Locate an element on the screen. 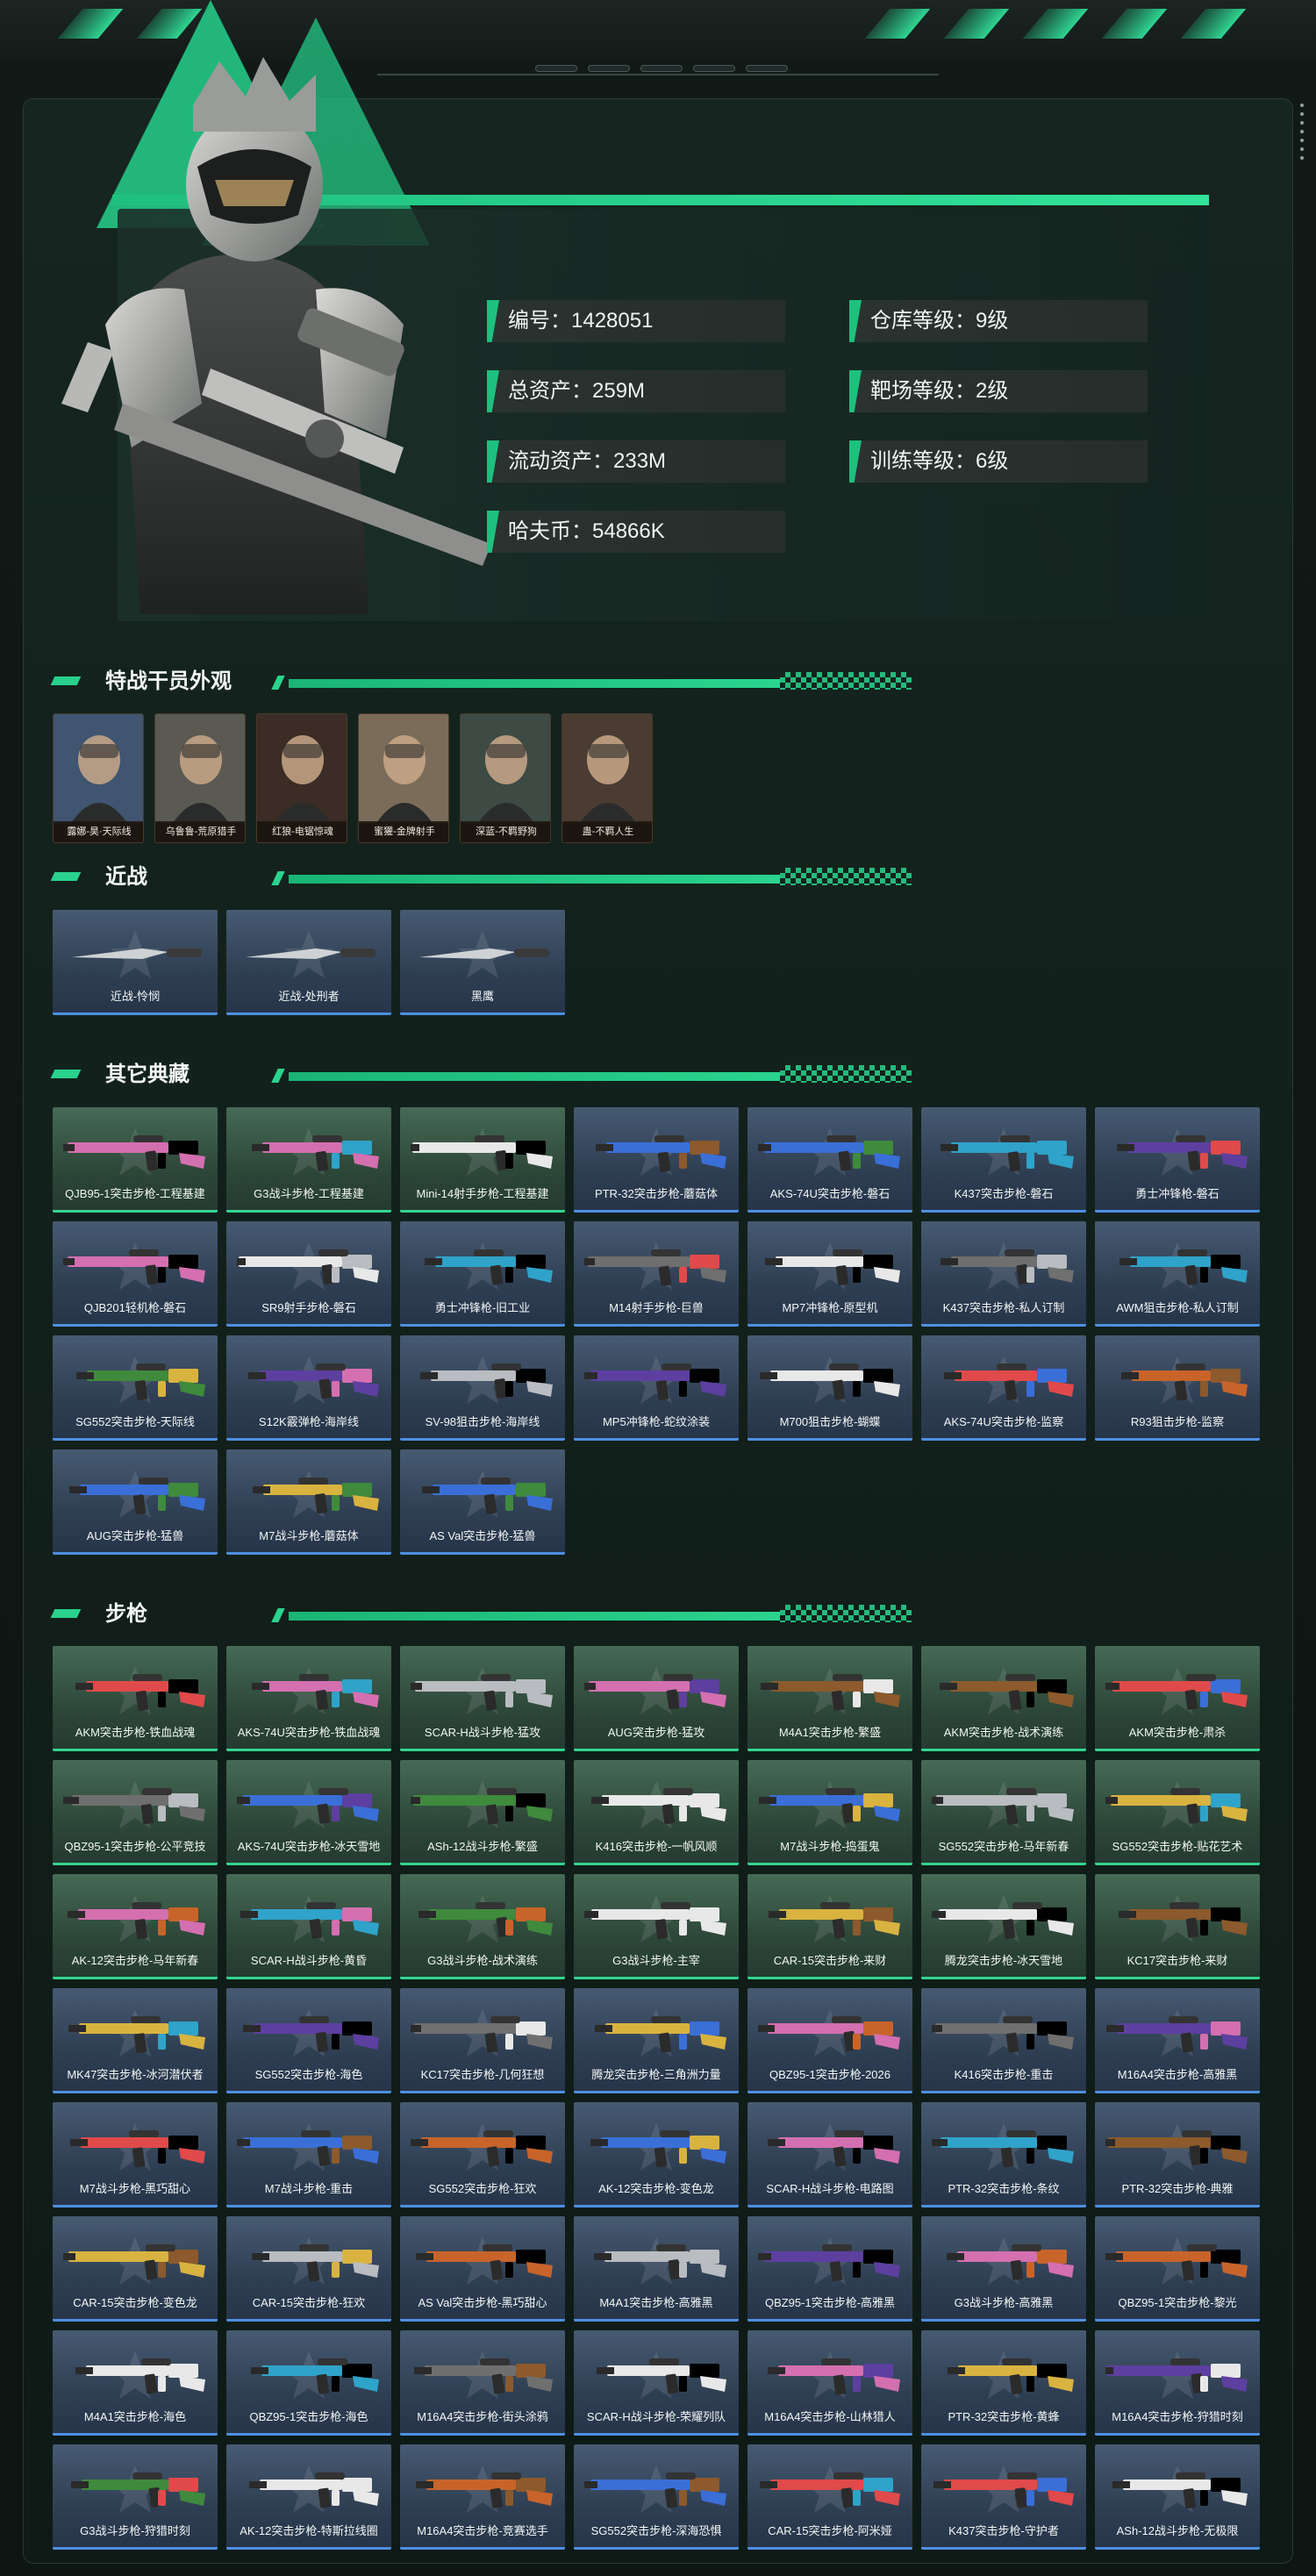 This screenshot has height=2576, width=1316. item-card: AKS-74U突击步枪-监察 is located at coordinates (1004, 1388).